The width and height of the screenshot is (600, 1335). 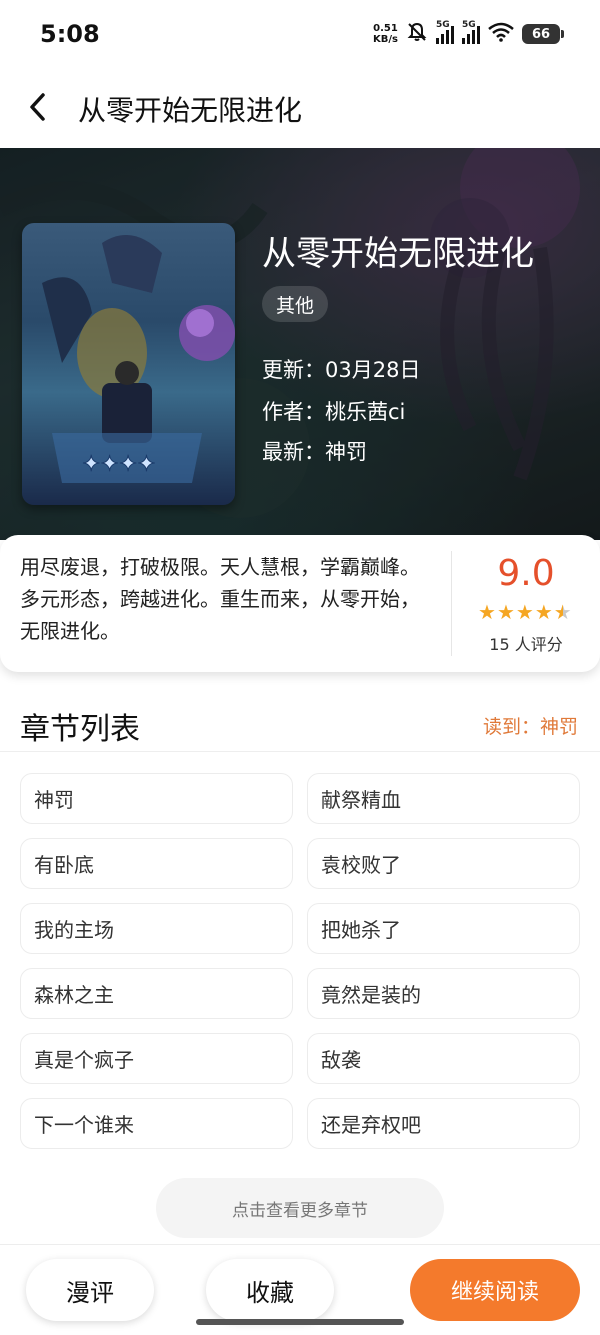 What do you see at coordinates (156, 928) in the screenshot?
I see `chapter-item: 我的主场` at bounding box center [156, 928].